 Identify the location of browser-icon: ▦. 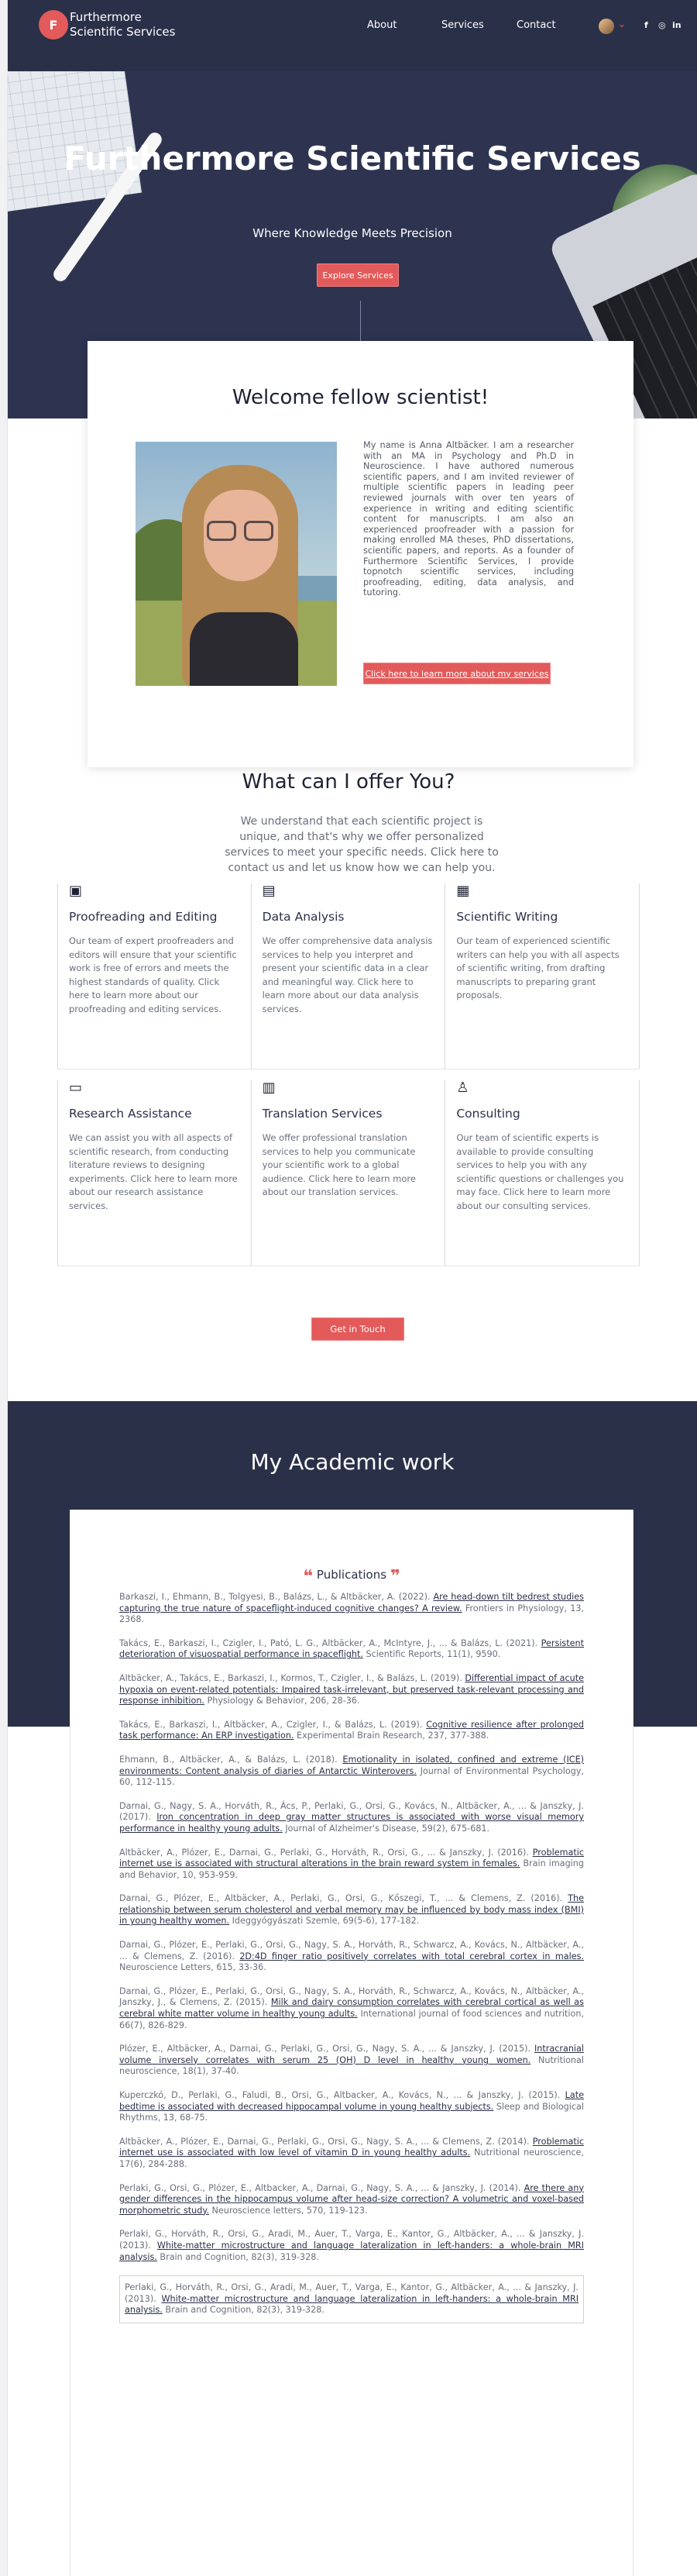
(463, 891).